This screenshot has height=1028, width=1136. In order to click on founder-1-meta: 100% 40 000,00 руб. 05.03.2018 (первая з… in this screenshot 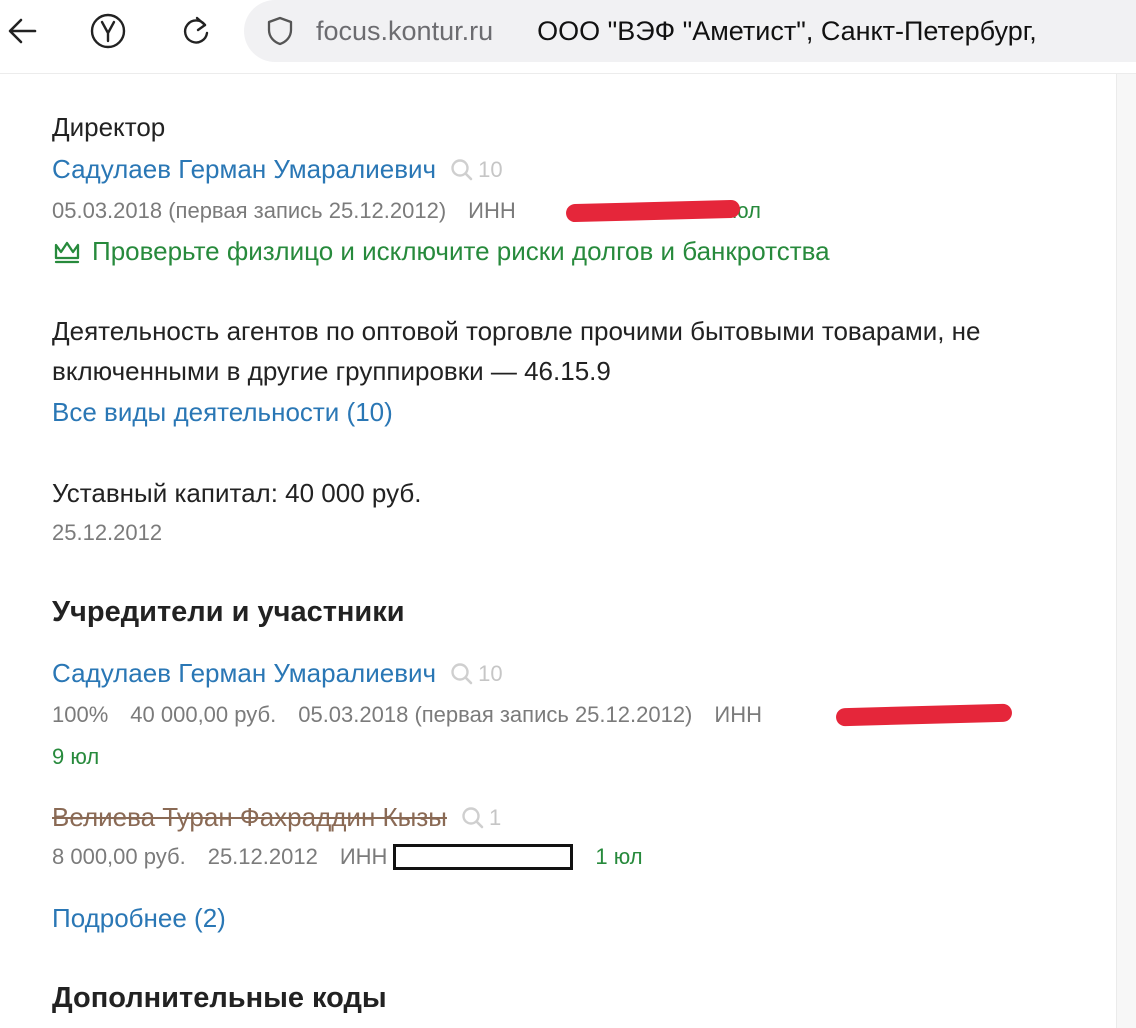, I will do `click(407, 715)`.